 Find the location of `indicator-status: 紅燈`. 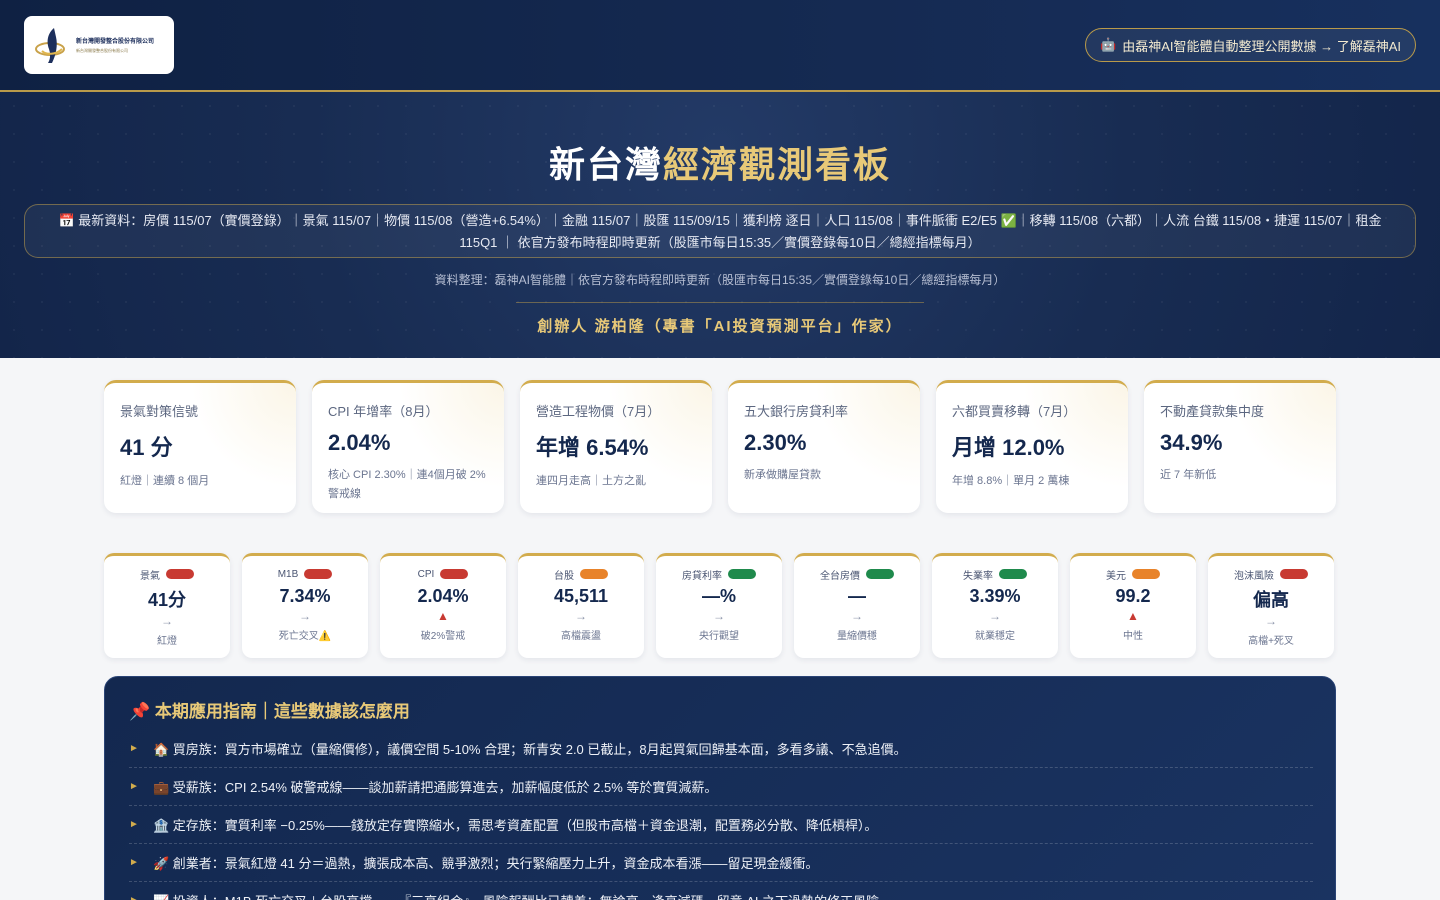

indicator-status: 紅燈 is located at coordinates (167, 641).